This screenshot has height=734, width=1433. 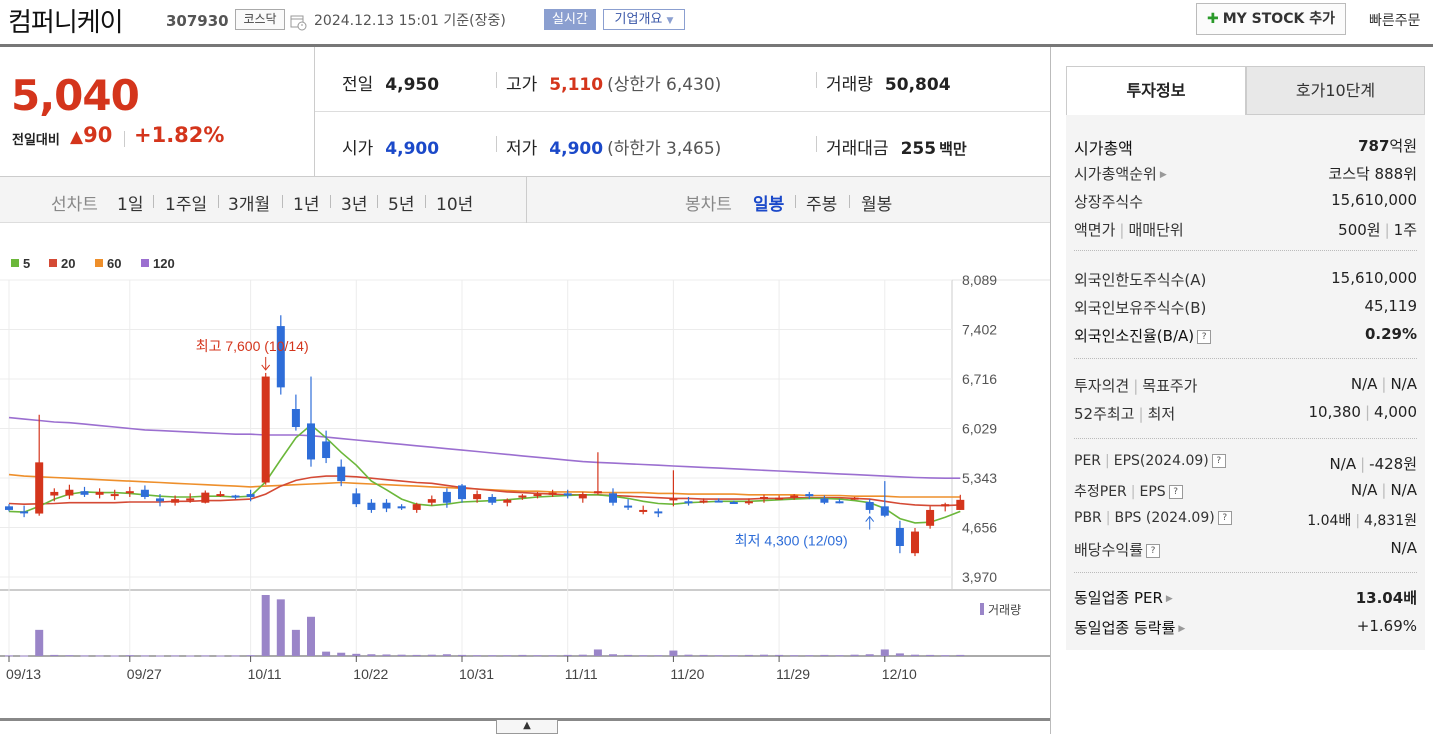 I want to click on add-mystock-button: ✚ MY STOCK 추가, so click(x=1271, y=19).